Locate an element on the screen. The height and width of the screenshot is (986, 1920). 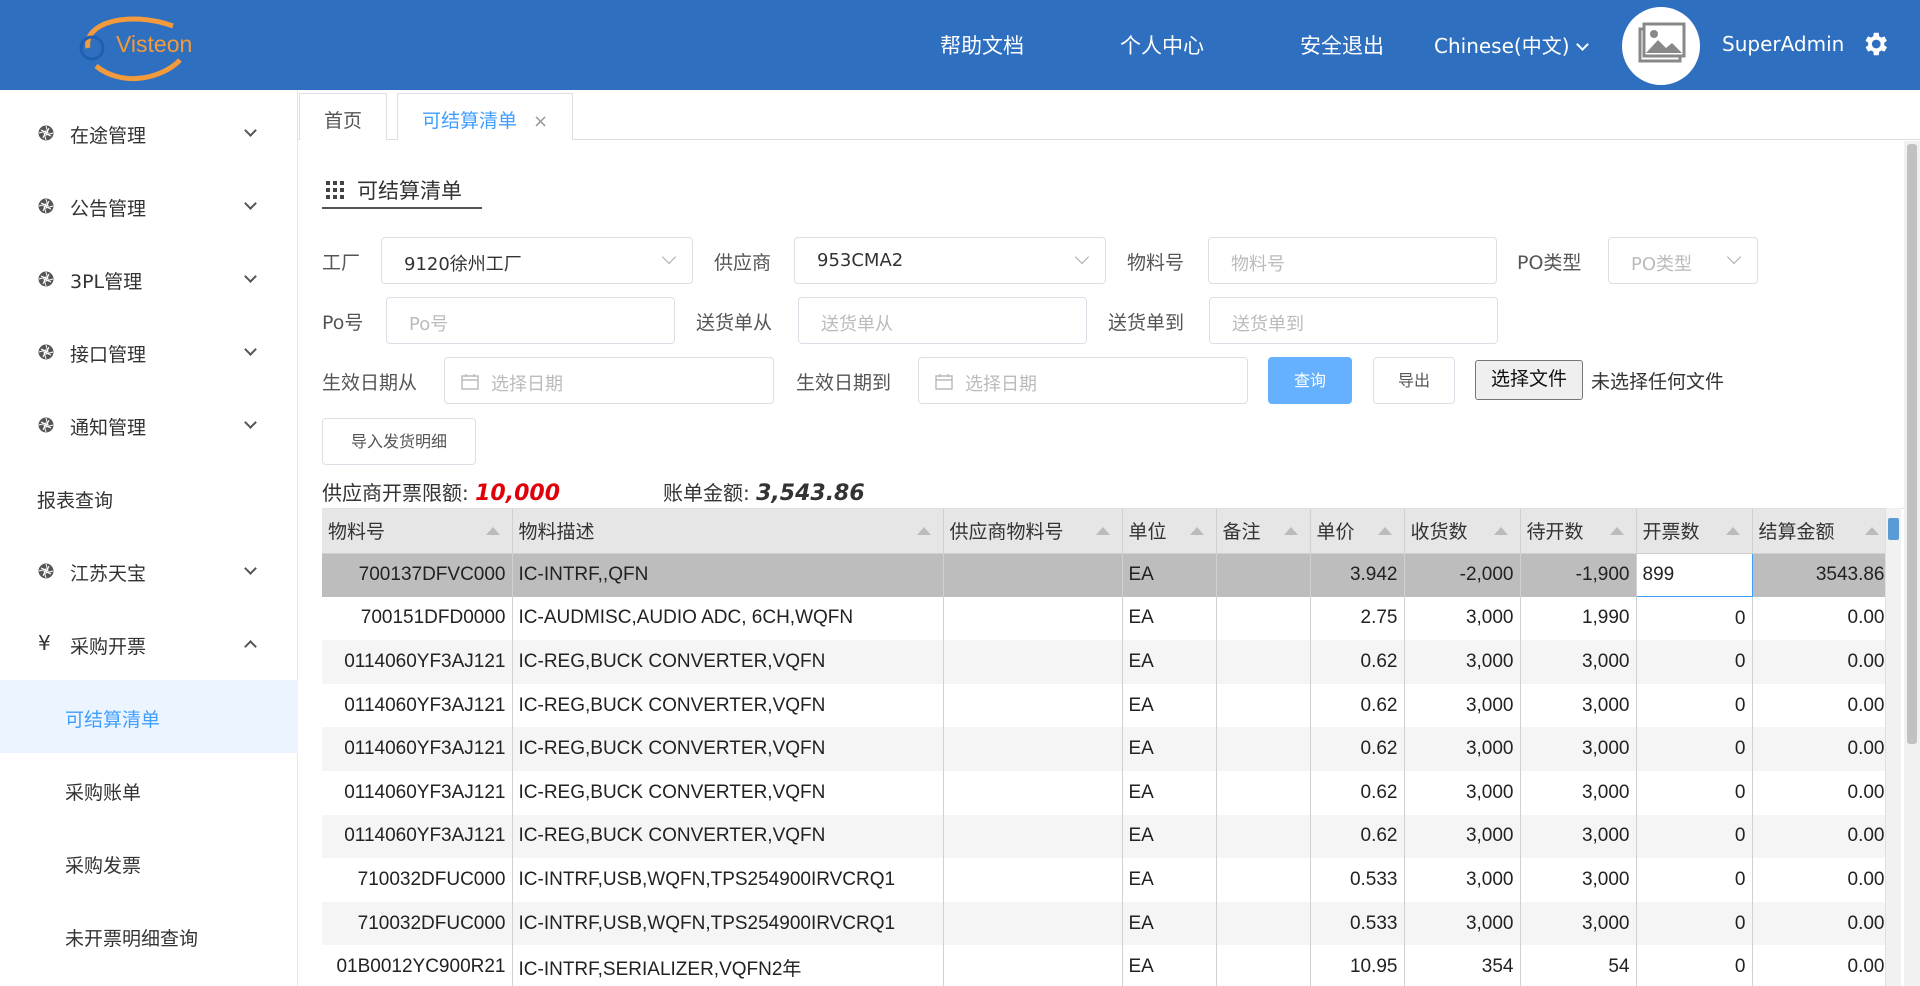
po-type-select: PO类型 is located at coordinates (1683, 260).